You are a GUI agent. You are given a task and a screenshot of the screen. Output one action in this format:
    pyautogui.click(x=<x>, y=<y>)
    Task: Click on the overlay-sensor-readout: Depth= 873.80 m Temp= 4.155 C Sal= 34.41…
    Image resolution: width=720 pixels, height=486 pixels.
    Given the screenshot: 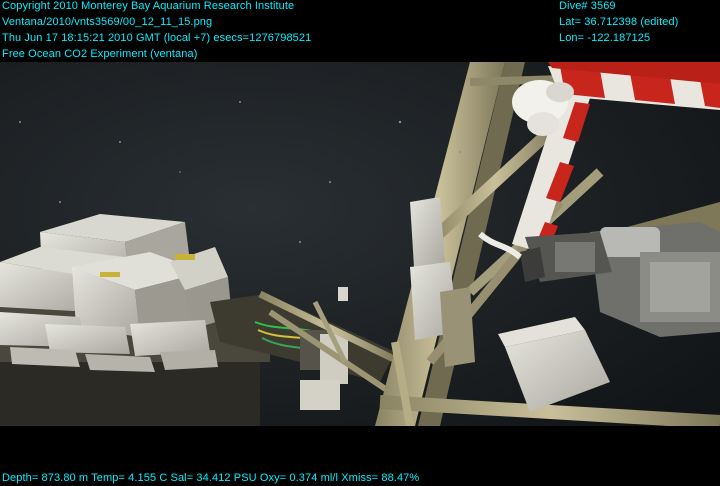 What is the action you would take?
    pyautogui.click(x=211, y=478)
    